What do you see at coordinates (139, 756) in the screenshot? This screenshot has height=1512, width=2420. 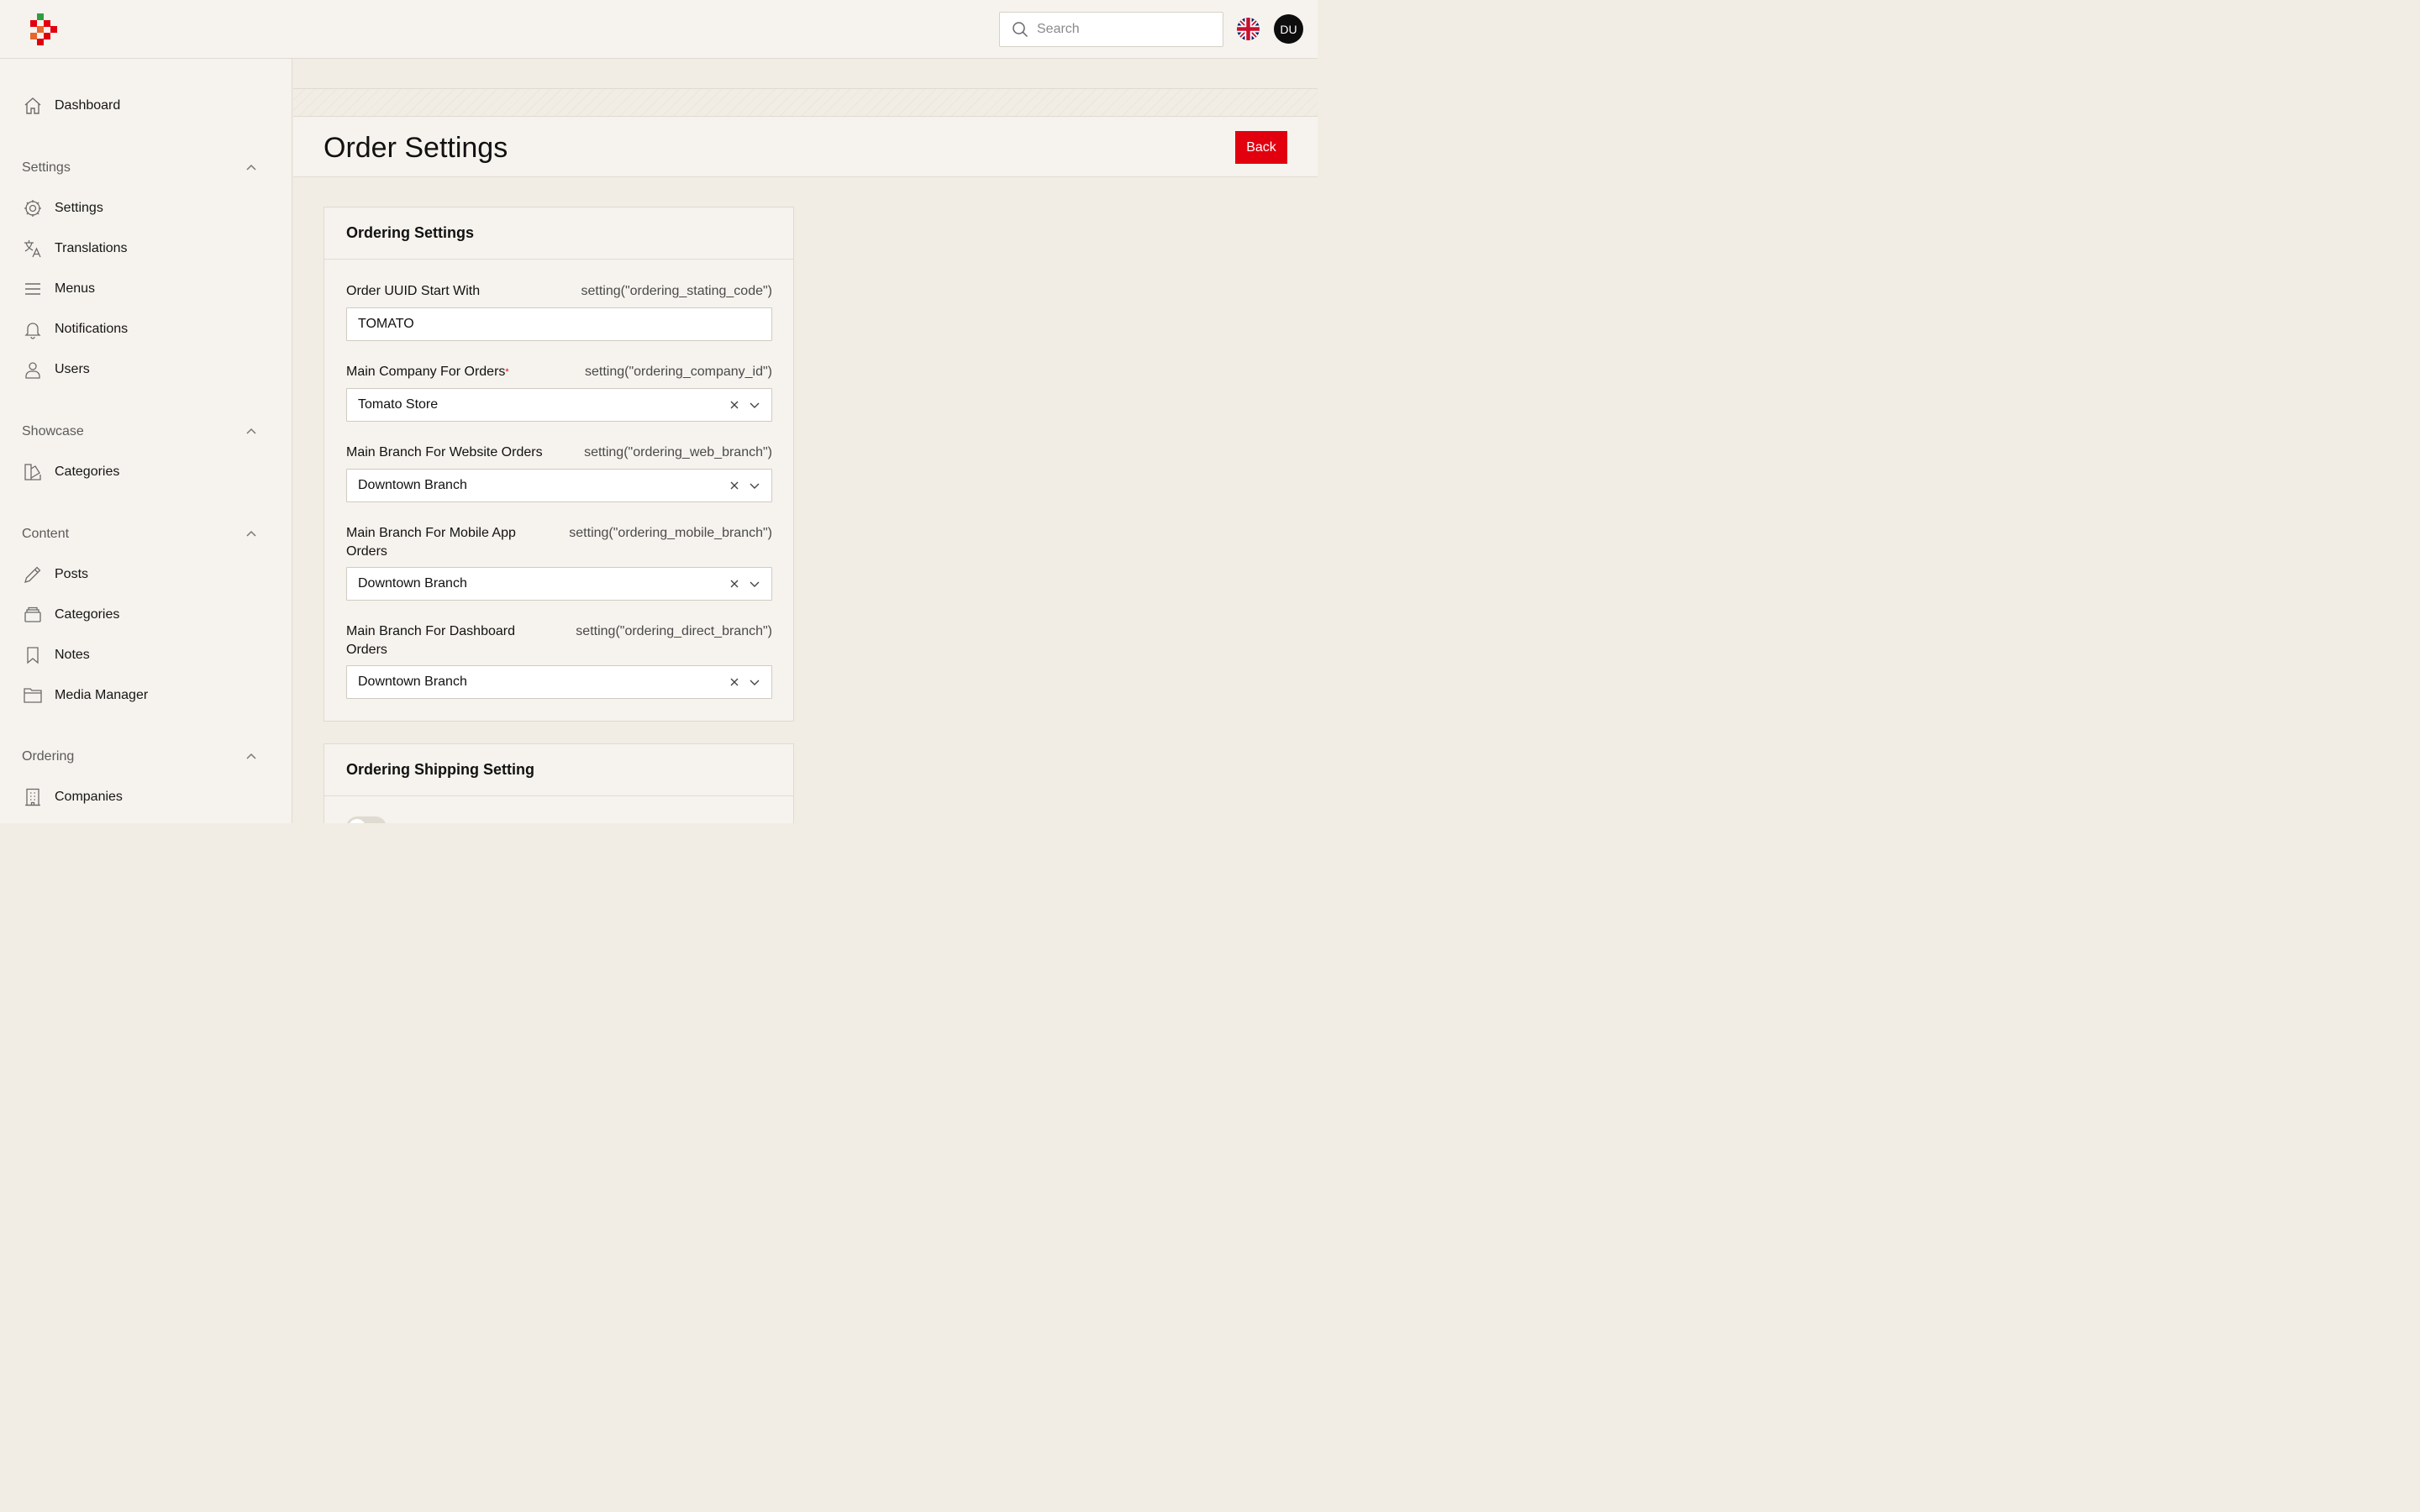 I see `sidebar-group-ordering: Ordering` at bounding box center [139, 756].